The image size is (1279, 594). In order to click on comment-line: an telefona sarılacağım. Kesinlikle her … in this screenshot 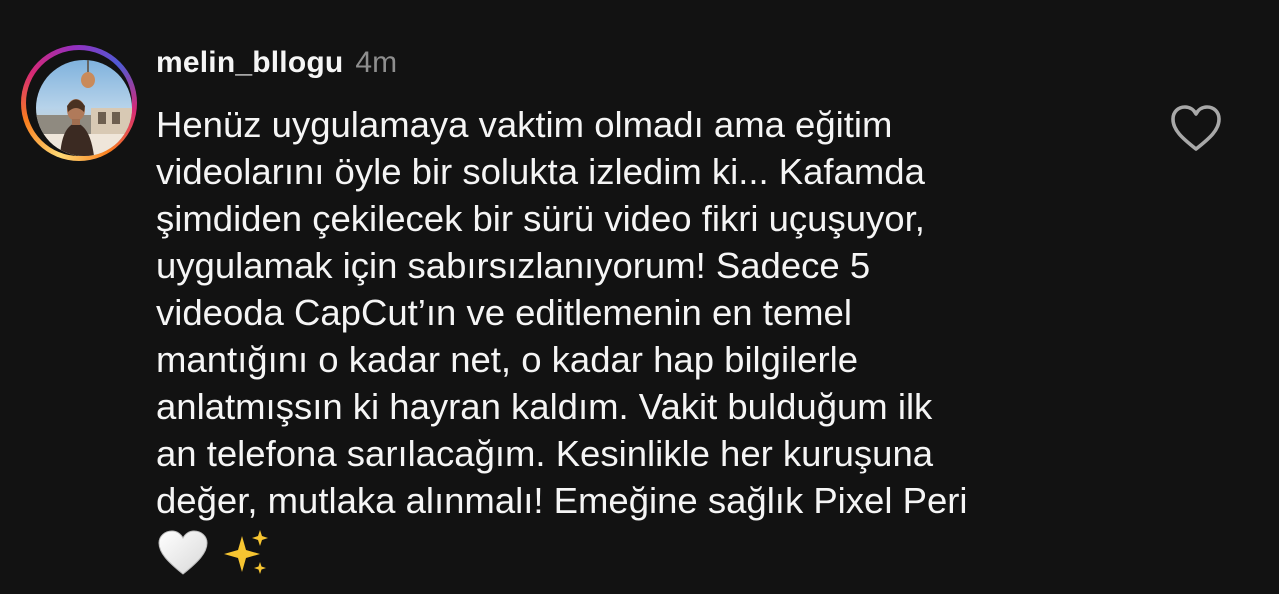, I will do `click(545, 453)`.